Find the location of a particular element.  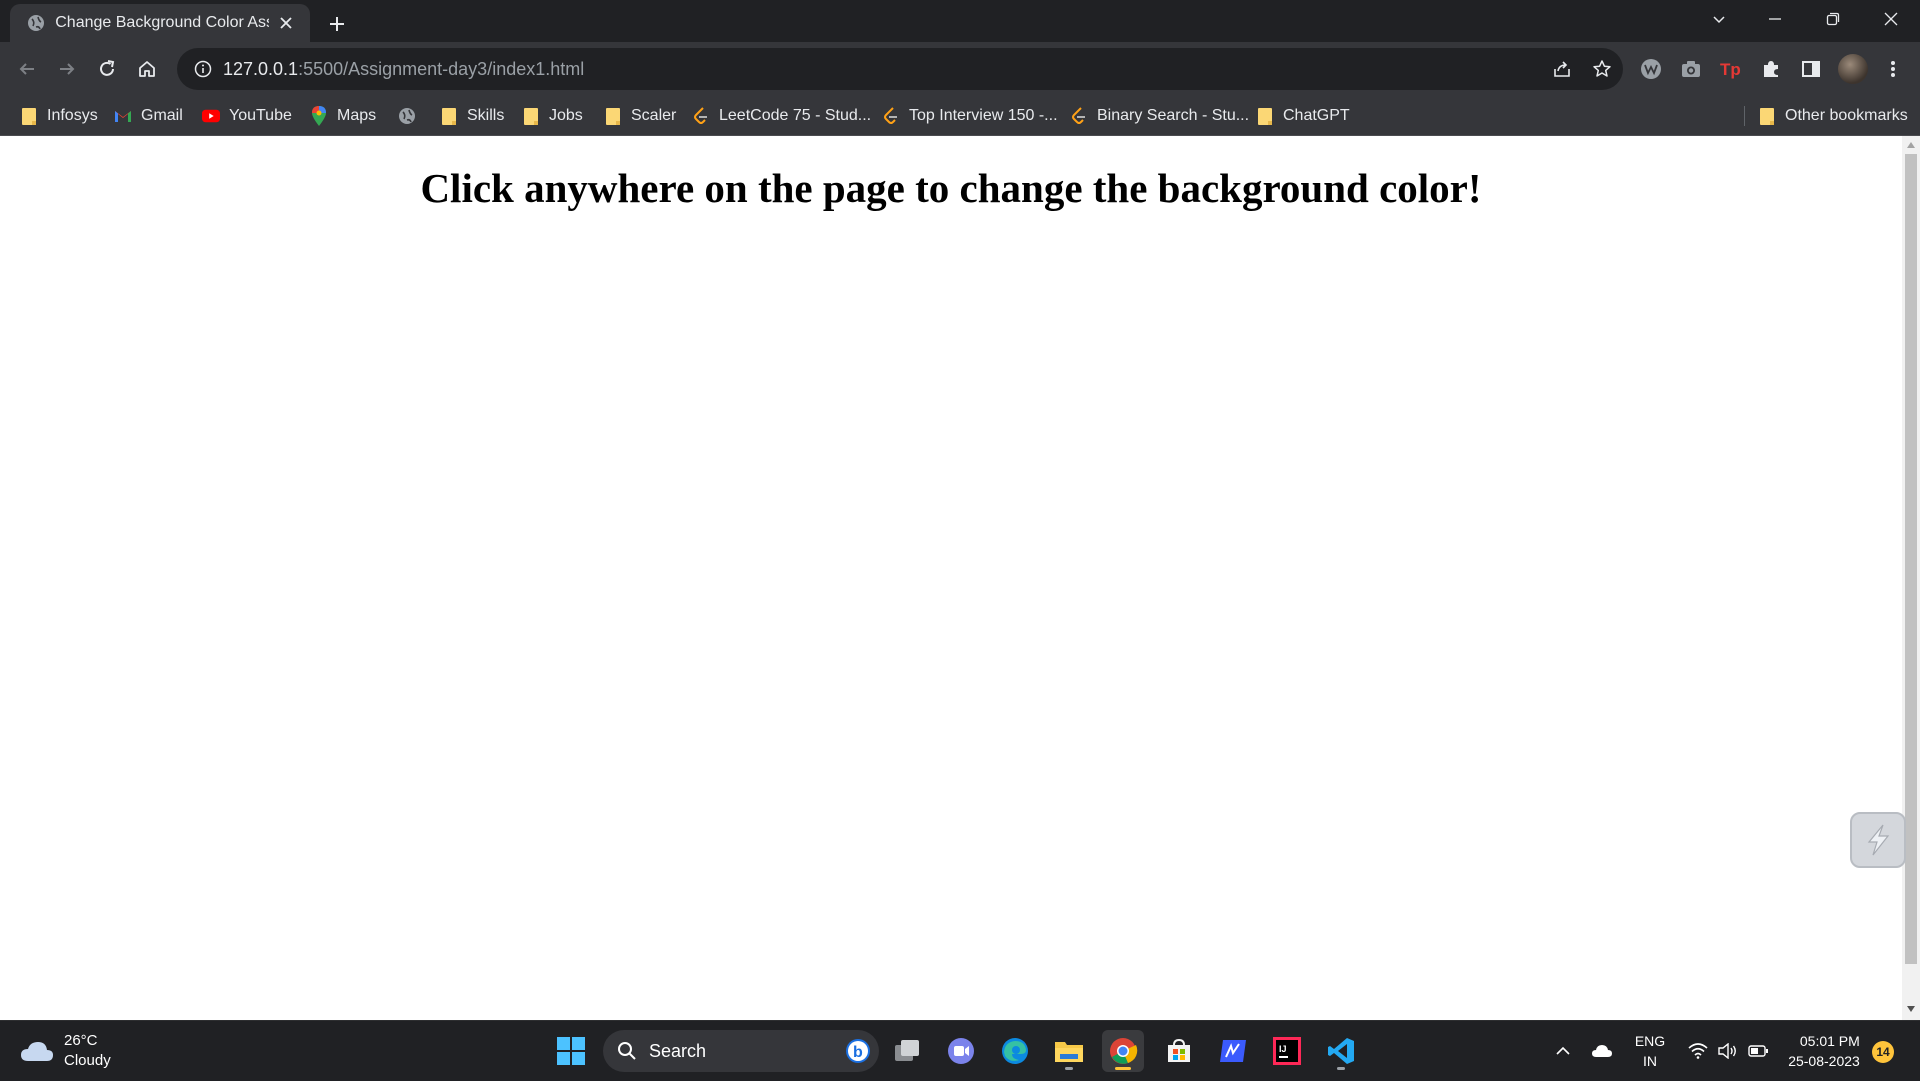

windows-logo-icon is located at coordinates (571, 1051).